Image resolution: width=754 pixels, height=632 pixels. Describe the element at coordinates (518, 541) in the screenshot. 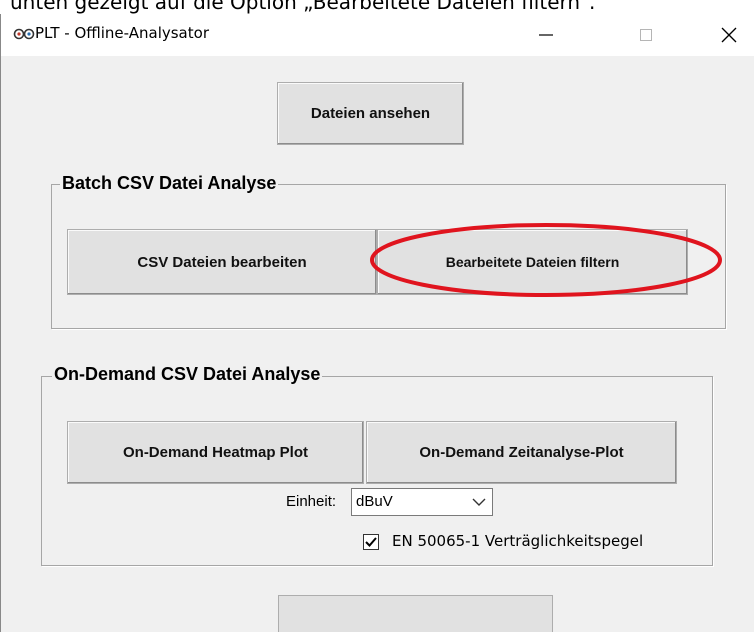

I see `en50065-checkbox-label: EN 50065-1 Verträglichkeitspegel` at that location.